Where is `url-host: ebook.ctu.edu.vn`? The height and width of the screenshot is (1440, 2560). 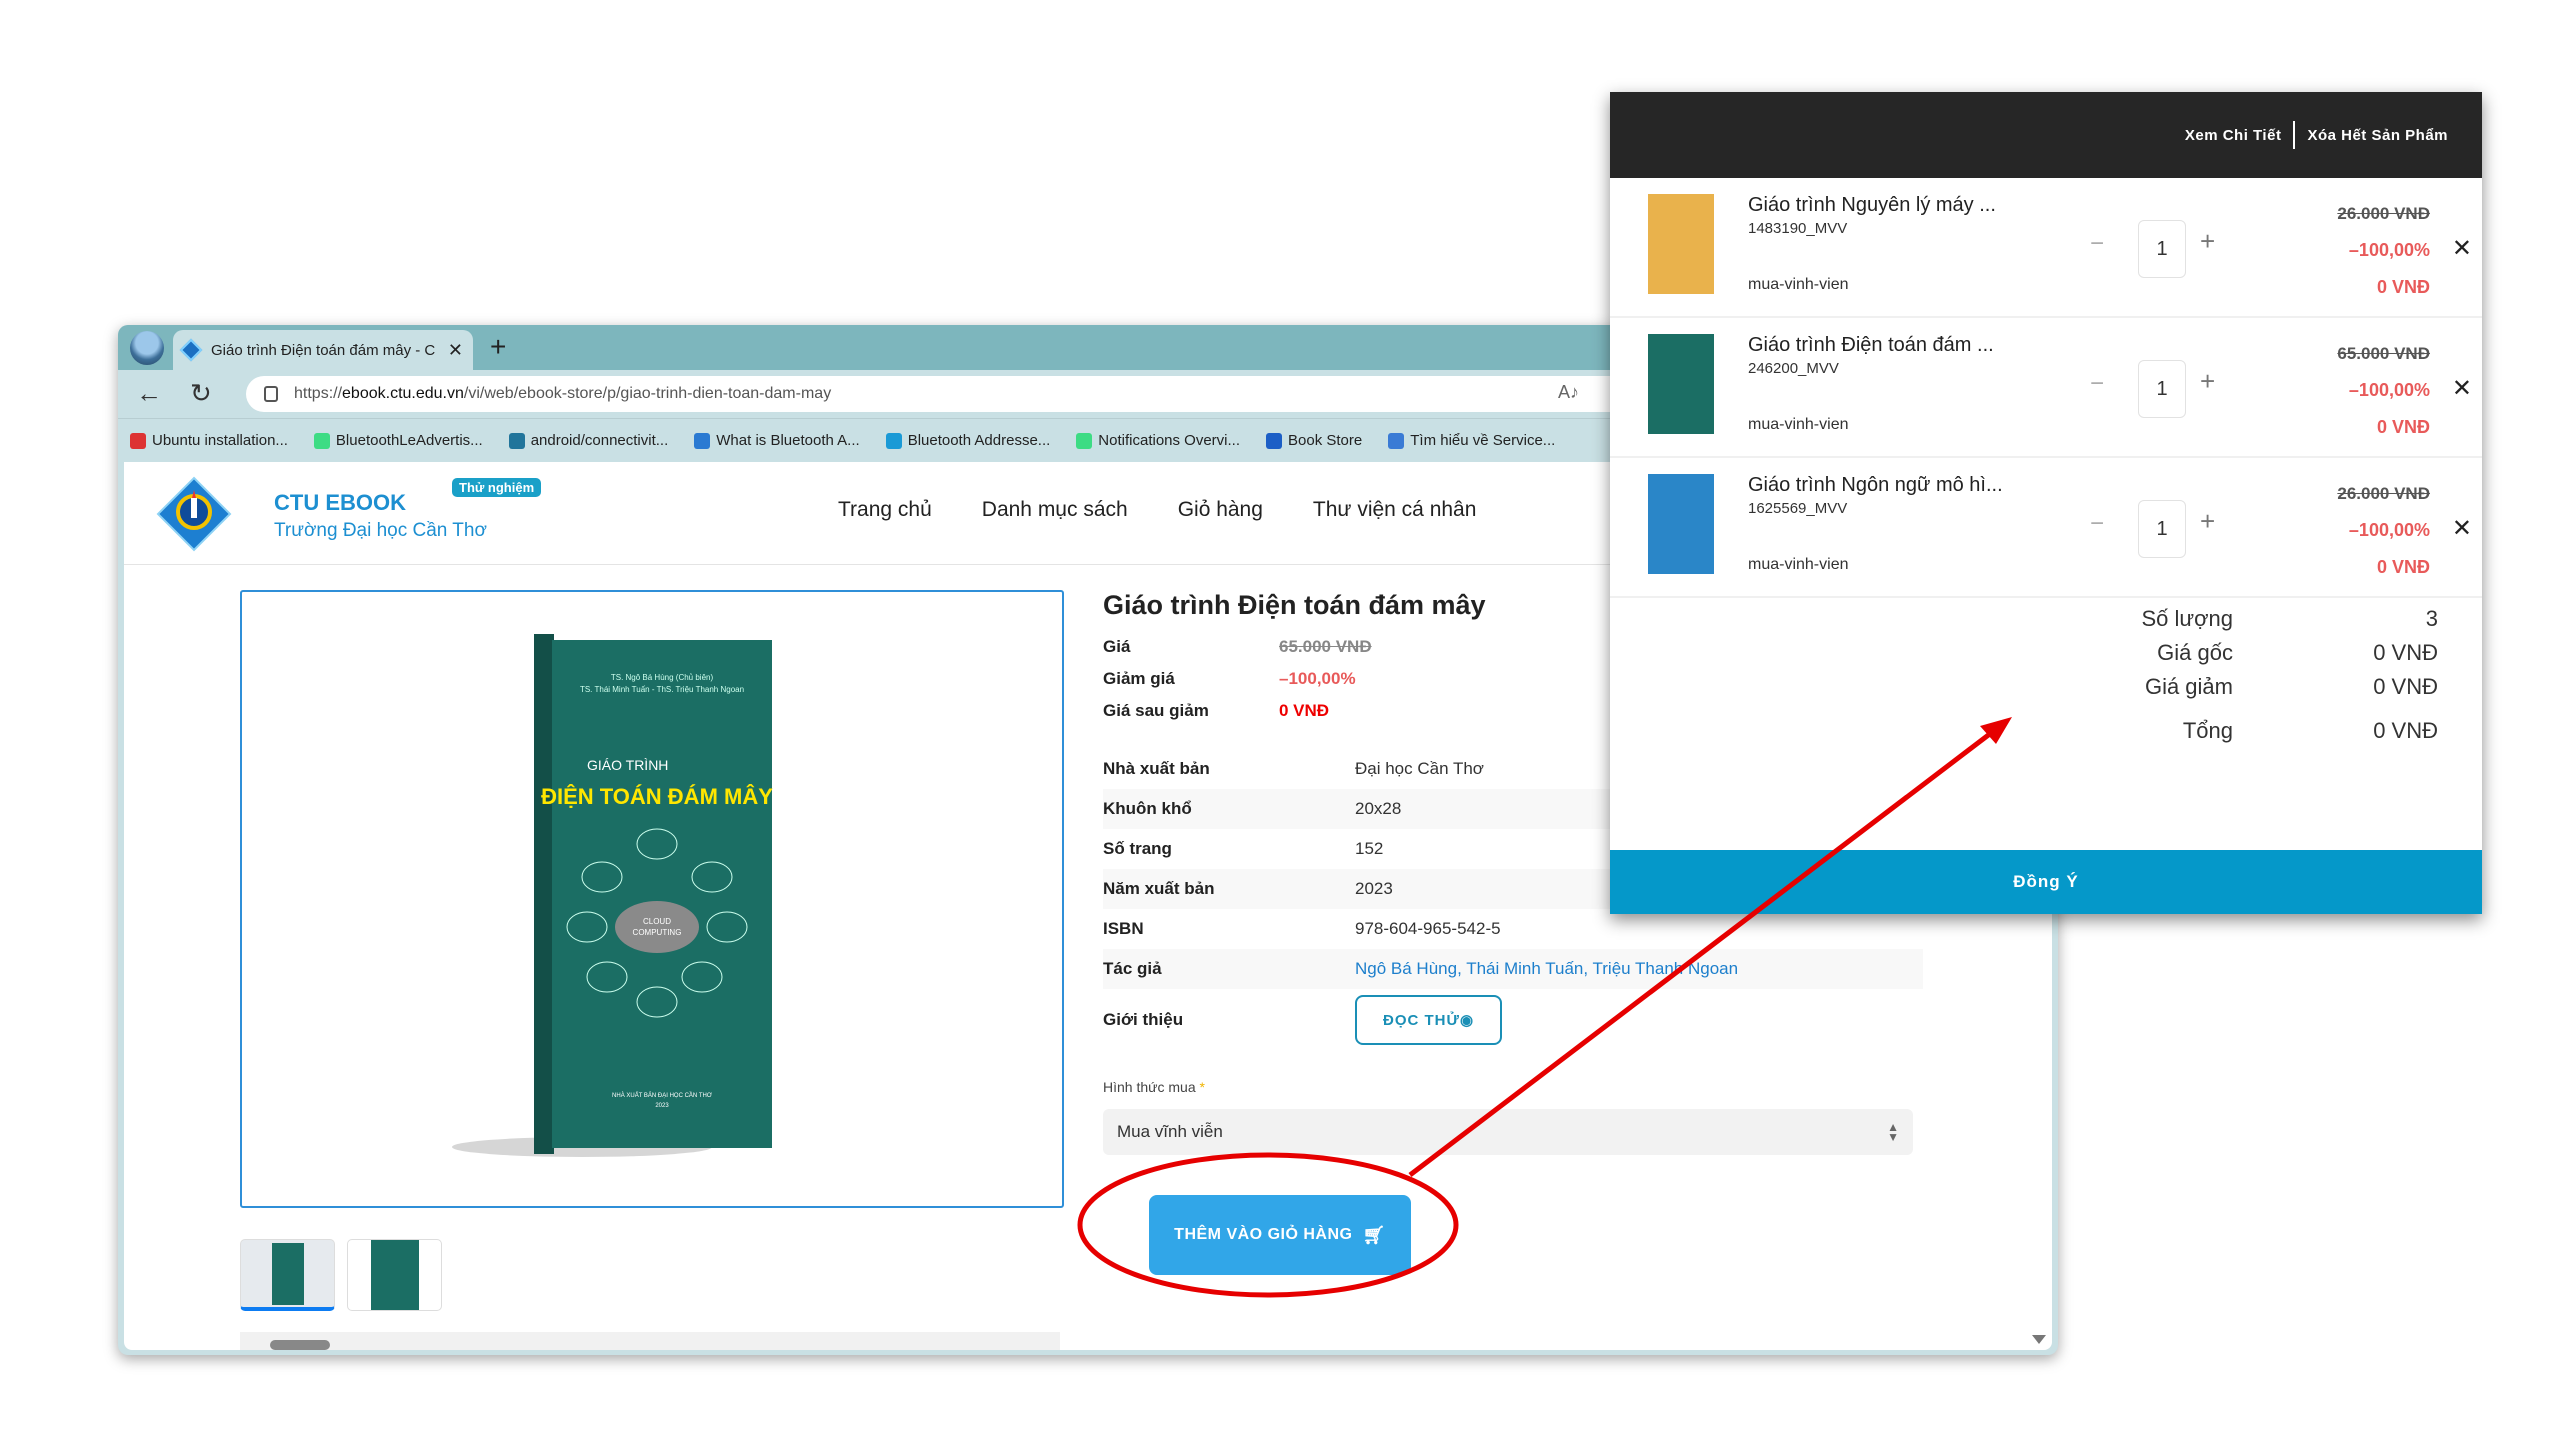
url-host: ebook.ctu.edu.vn is located at coordinates (403, 393).